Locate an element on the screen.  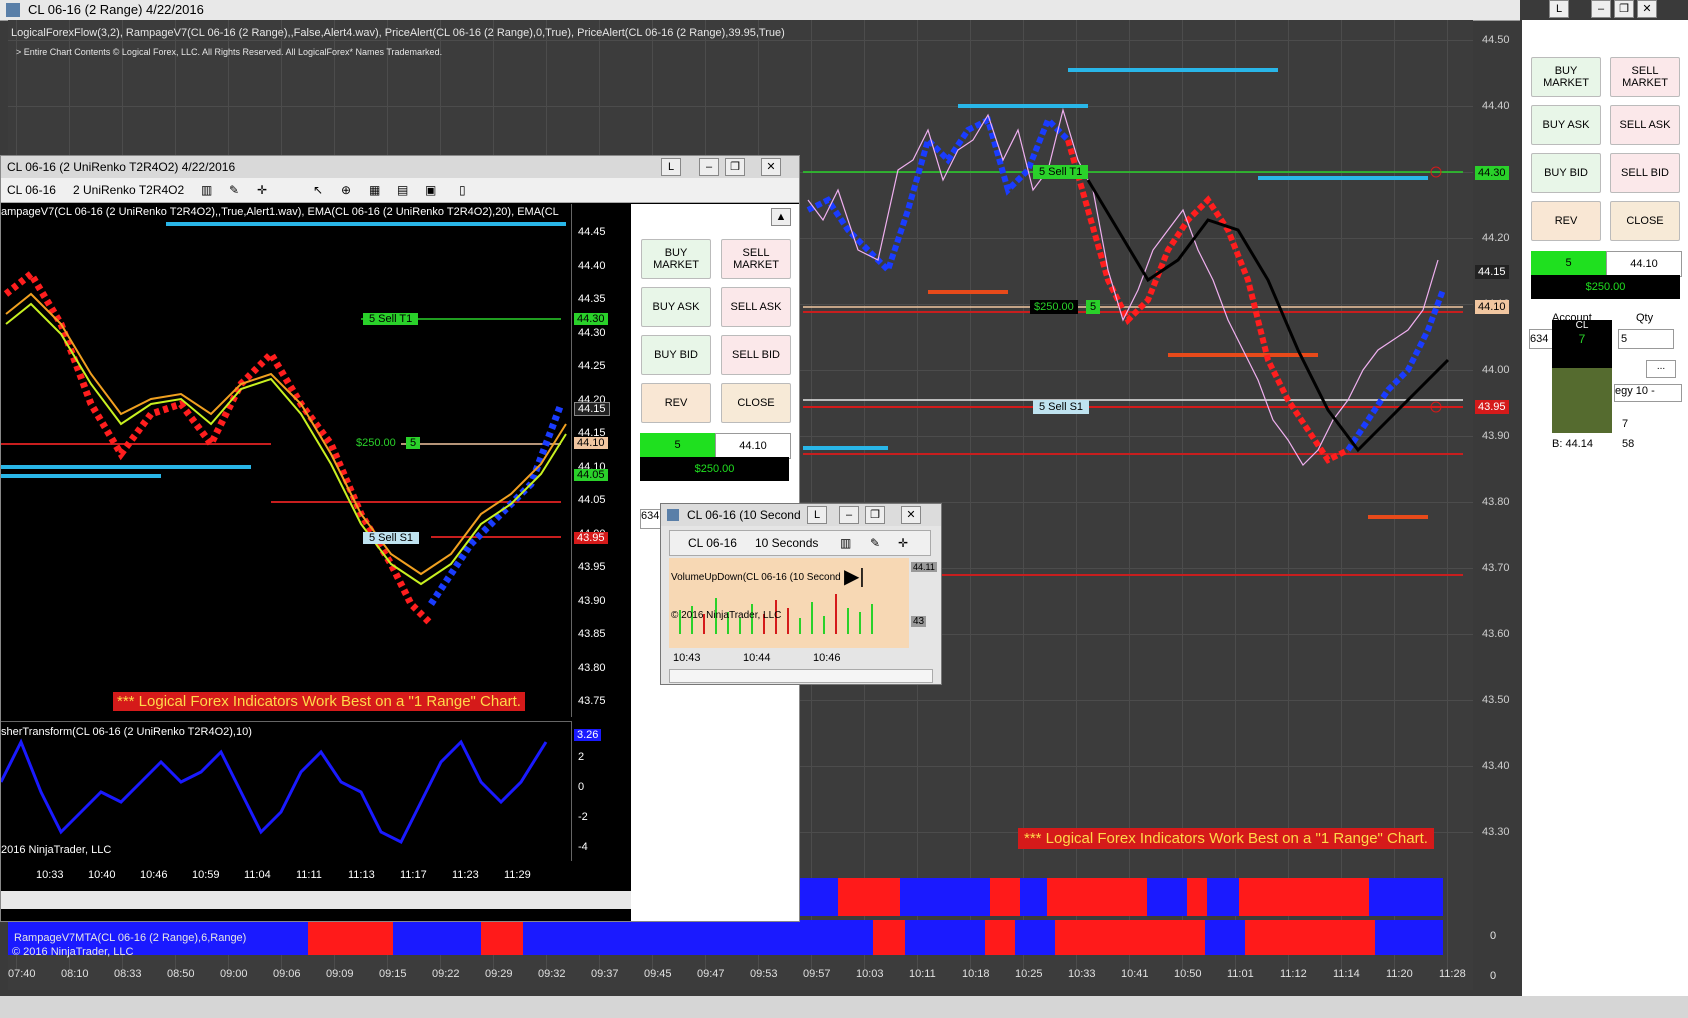
renko-position-pnl: $250.00 is located at coordinates (714, 469).